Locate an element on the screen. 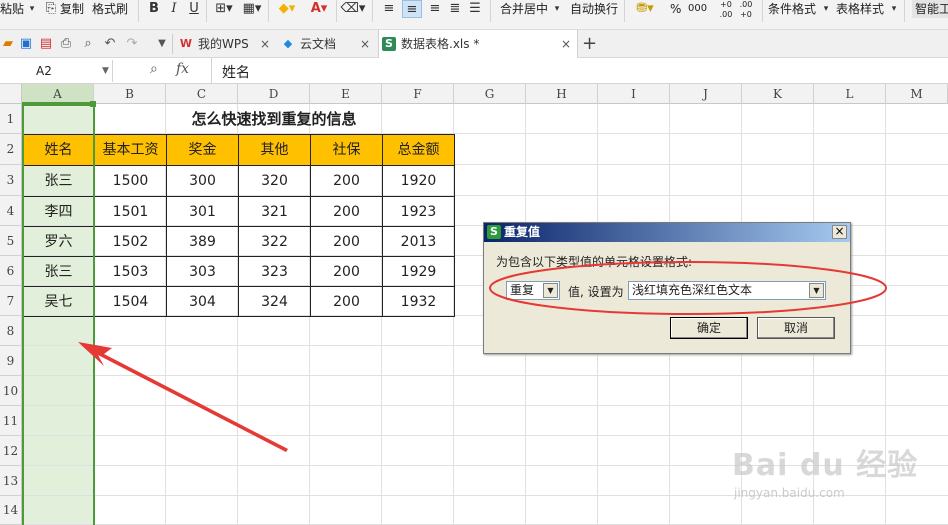 Image resolution: width=948 pixels, height=525 pixels. highlight-ellipse is located at coordinates (688, 288).